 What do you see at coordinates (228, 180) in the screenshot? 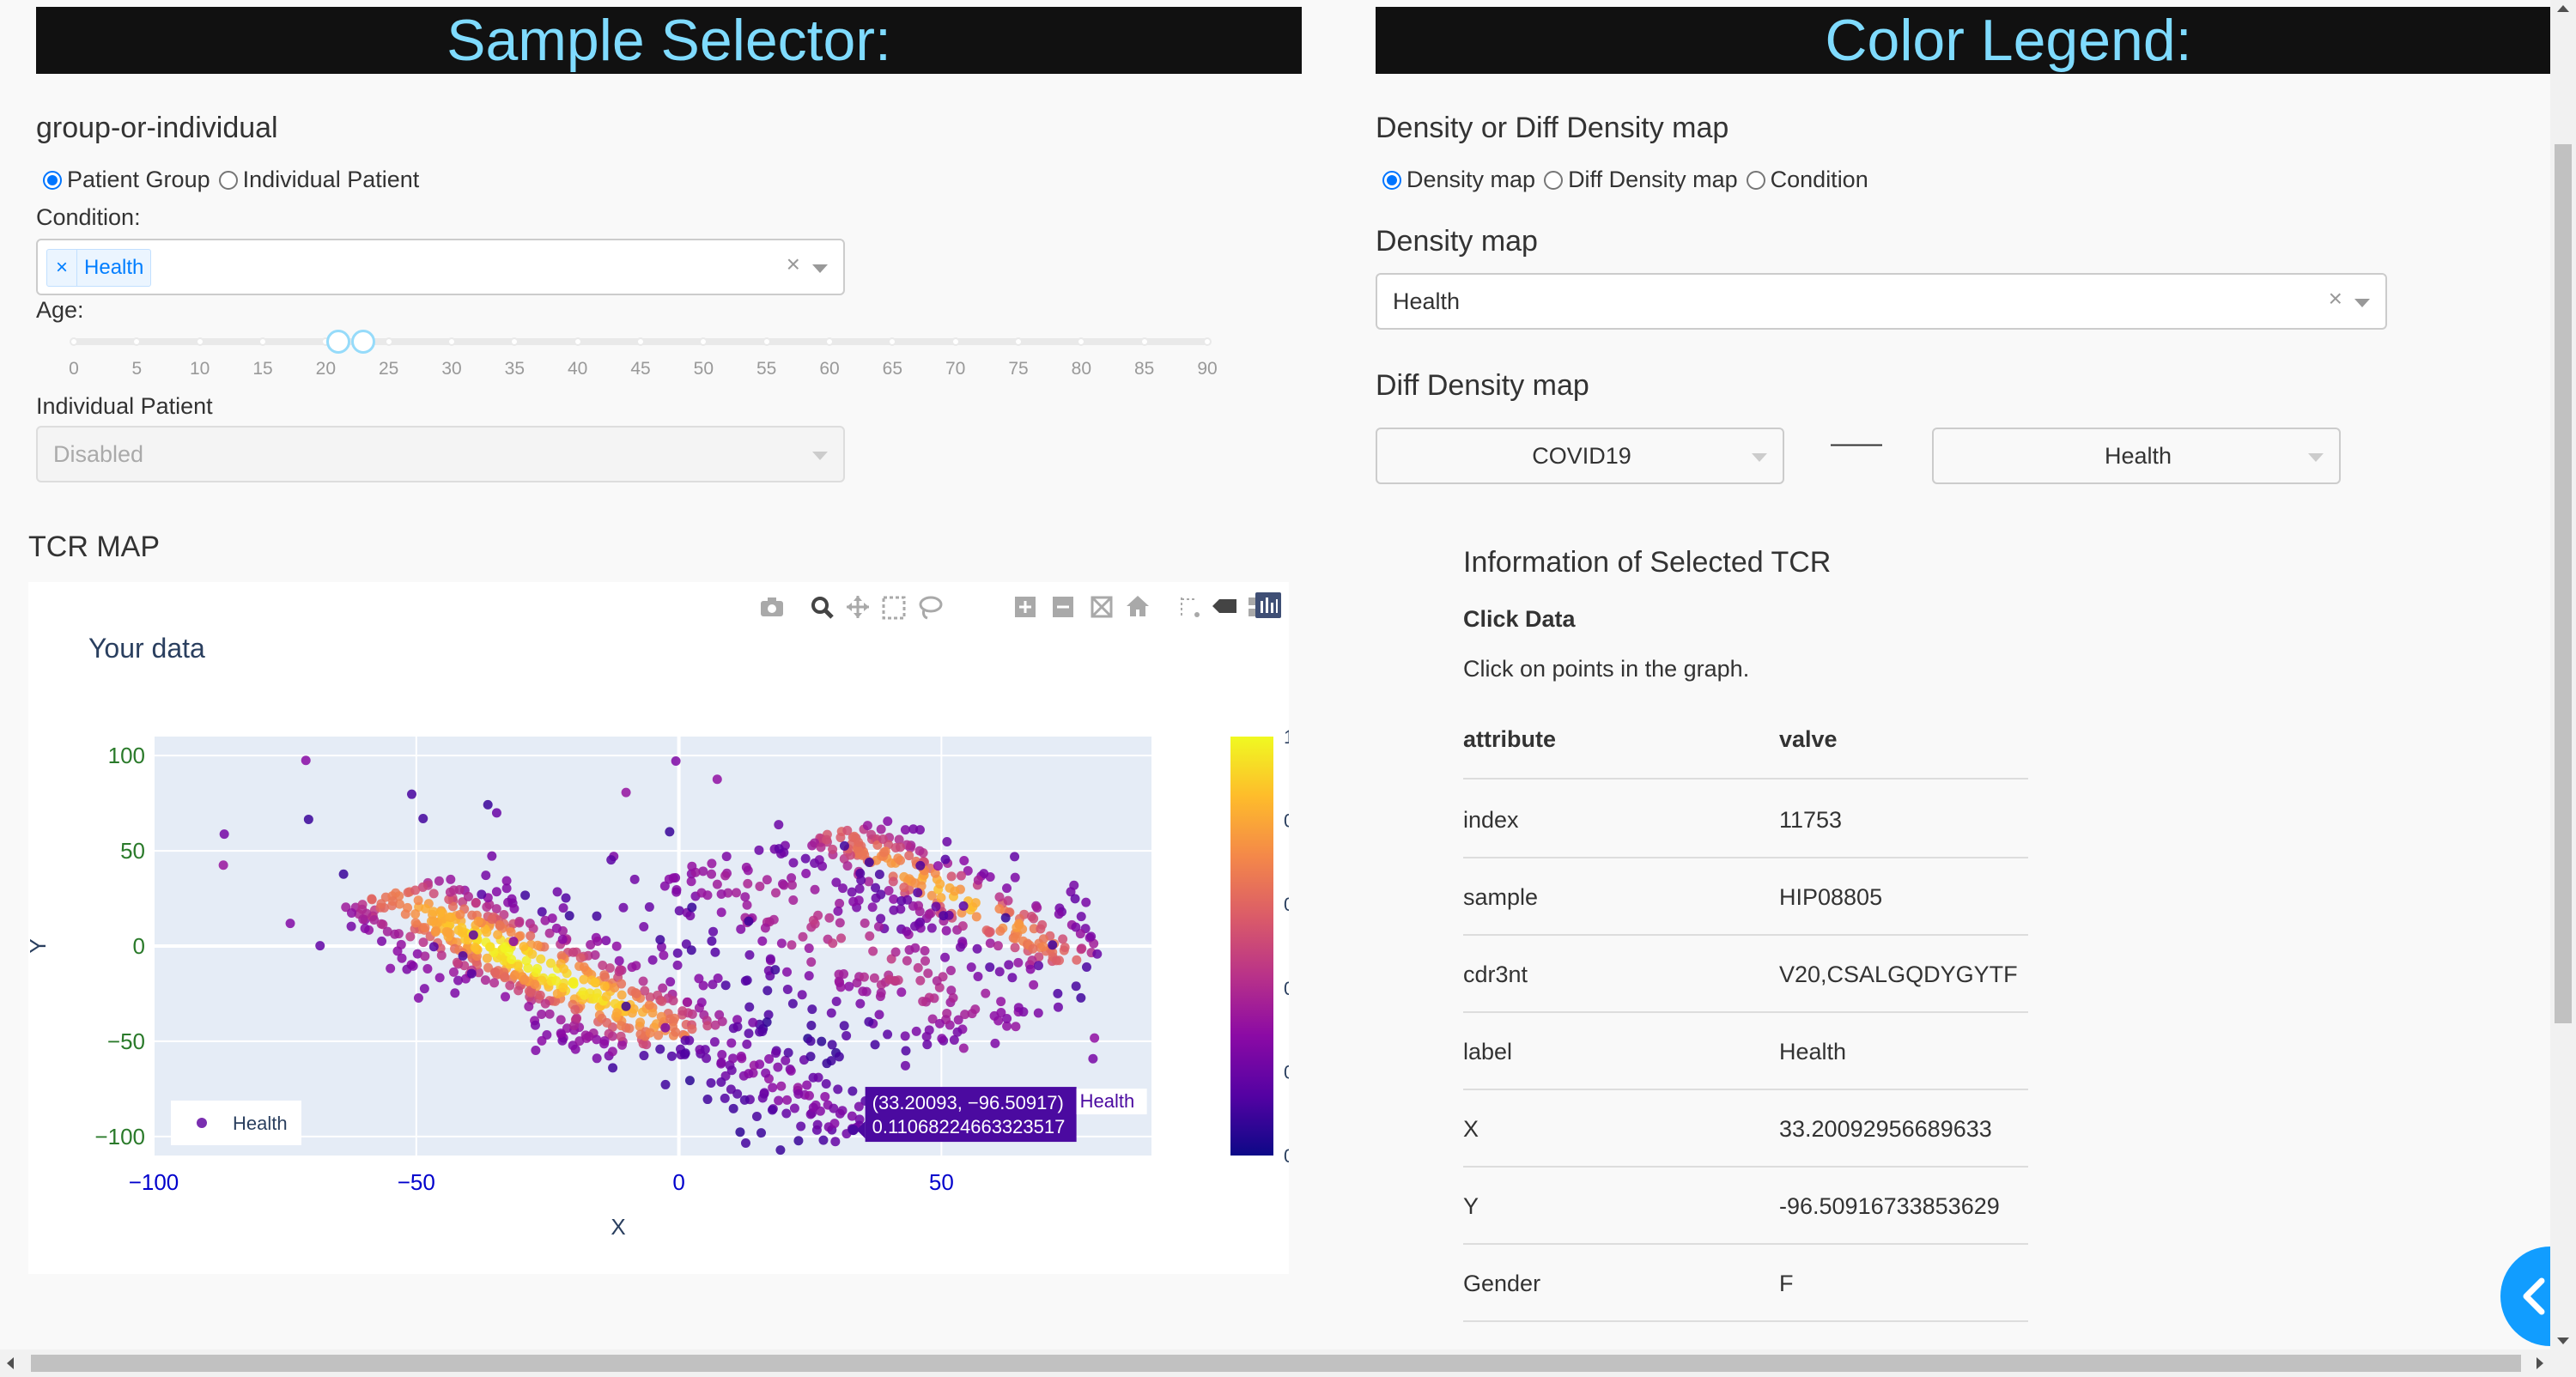
I see `radio-individual-patient-circle` at bounding box center [228, 180].